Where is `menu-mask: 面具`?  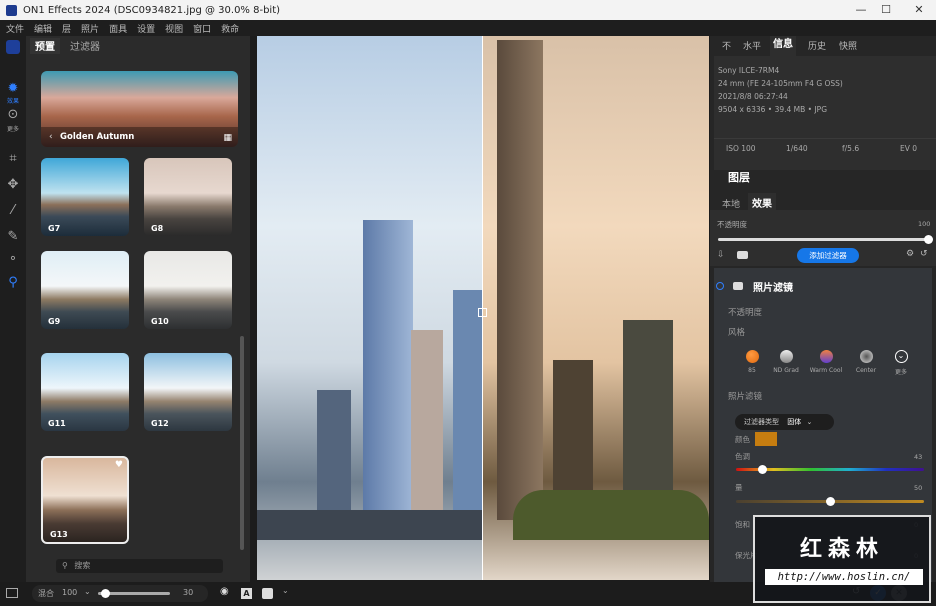 menu-mask: 面具 is located at coordinates (118, 28).